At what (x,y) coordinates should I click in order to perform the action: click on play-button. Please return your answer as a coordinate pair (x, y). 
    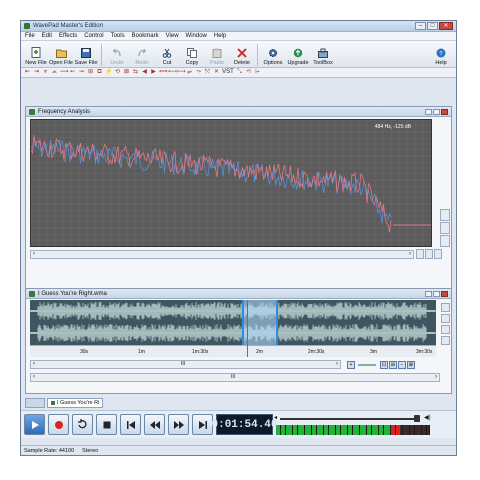
    Looking at the image, I should click on (34, 424).